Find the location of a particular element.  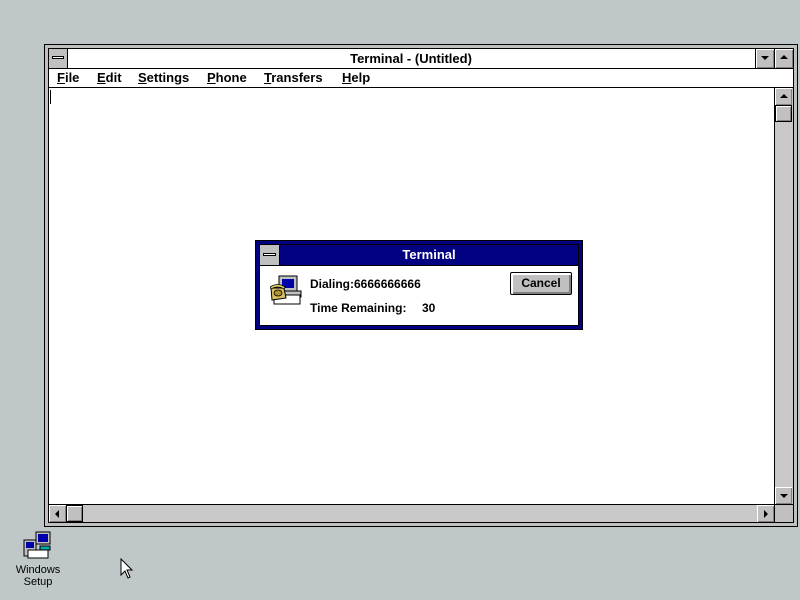

title-bar: Terminal - (Untitled) is located at coordinates (421, 59).